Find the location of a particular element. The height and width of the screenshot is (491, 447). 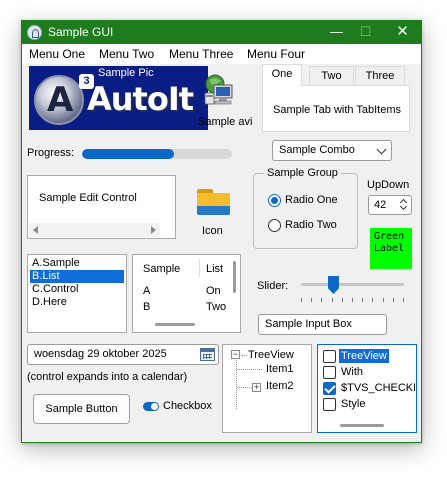

tree-item-selected: TreeView is located at coordinates (364, 356).